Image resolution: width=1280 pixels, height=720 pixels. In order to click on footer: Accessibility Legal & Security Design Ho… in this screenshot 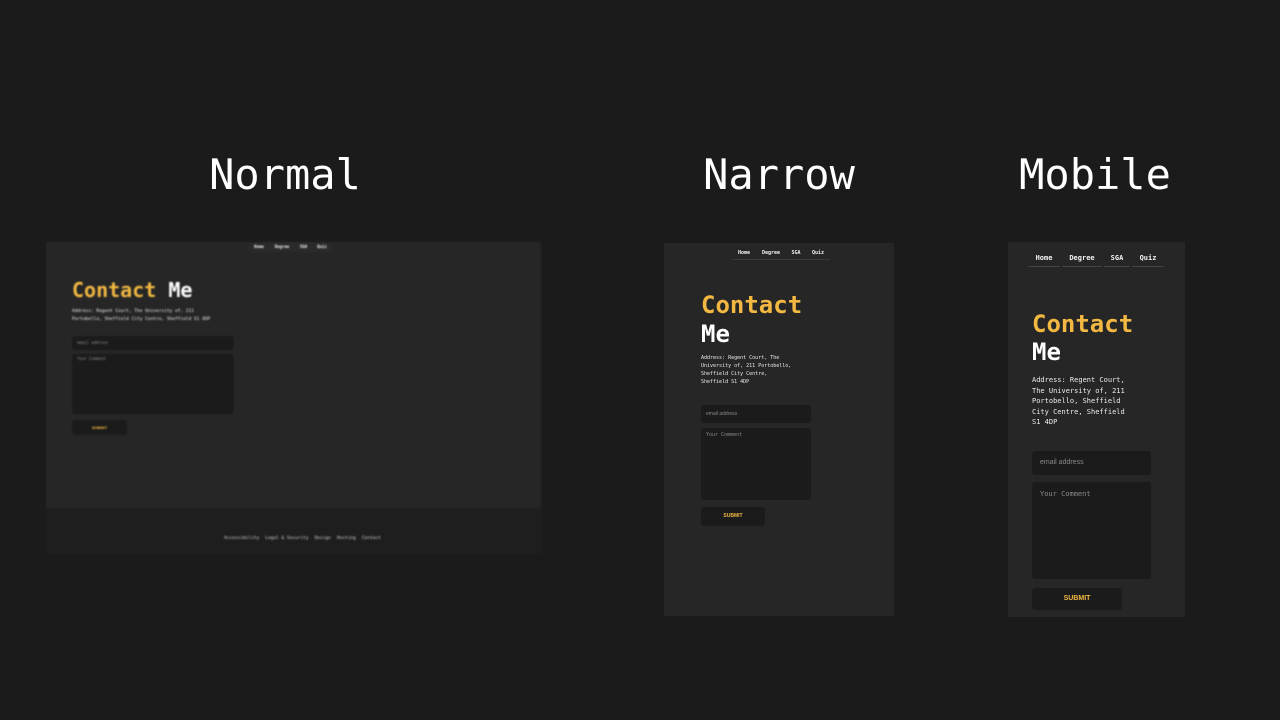, I will do `click(293, 531)`.